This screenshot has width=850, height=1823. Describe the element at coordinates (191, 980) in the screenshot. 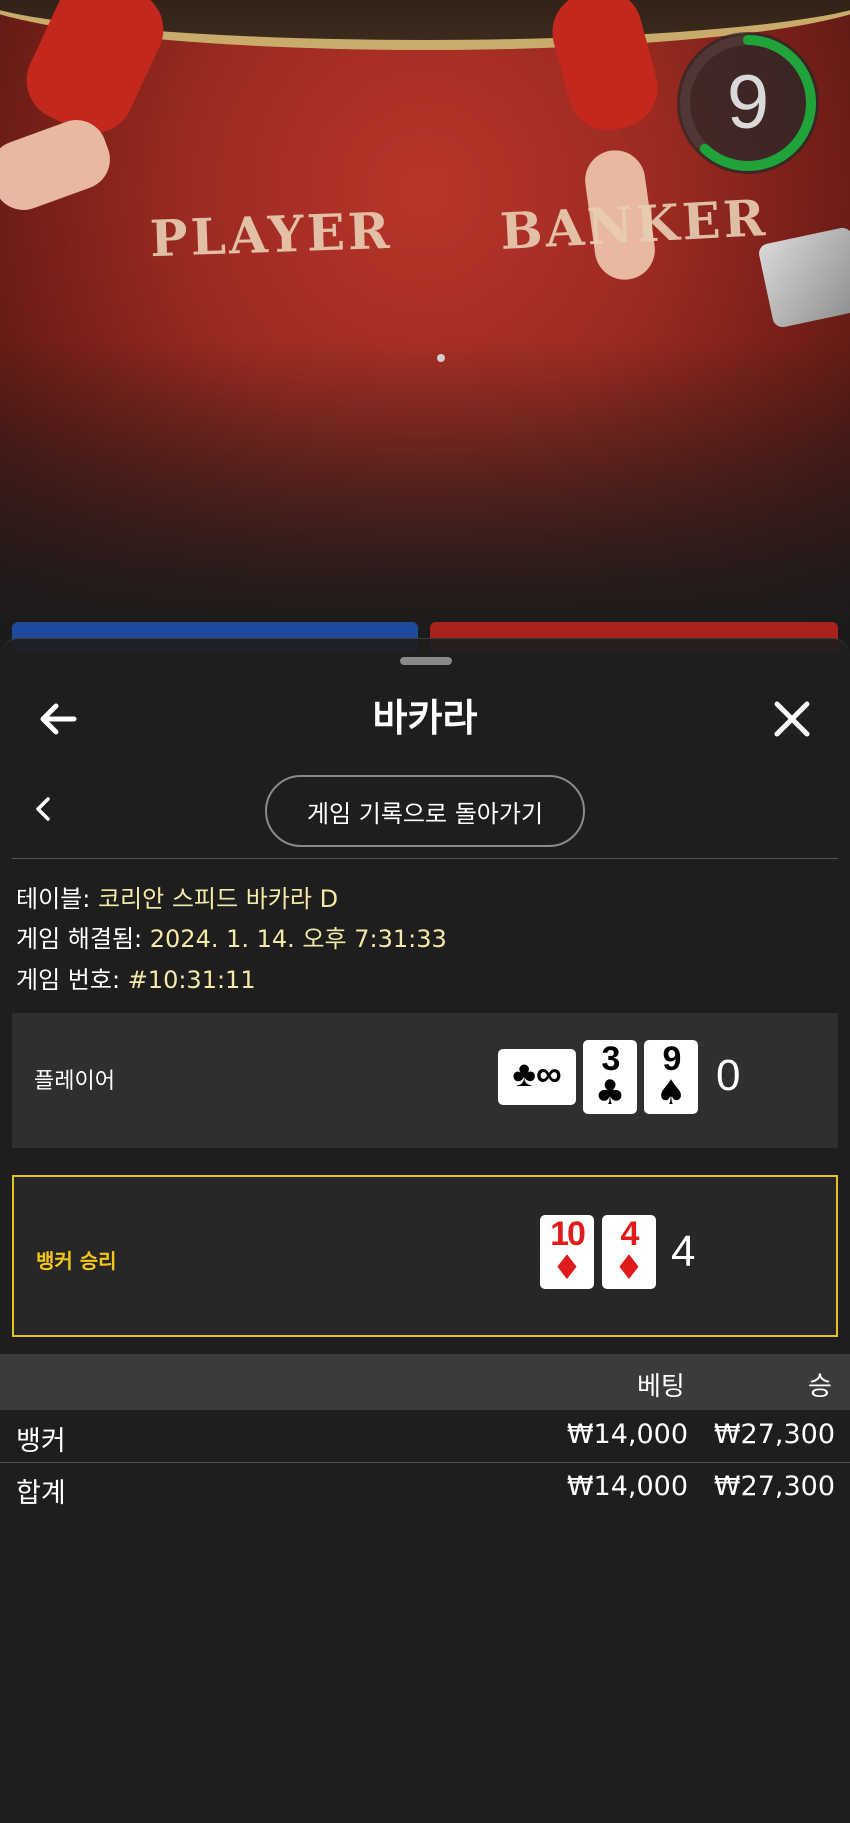

I see `game-number-value: #10:31:11` at that location.